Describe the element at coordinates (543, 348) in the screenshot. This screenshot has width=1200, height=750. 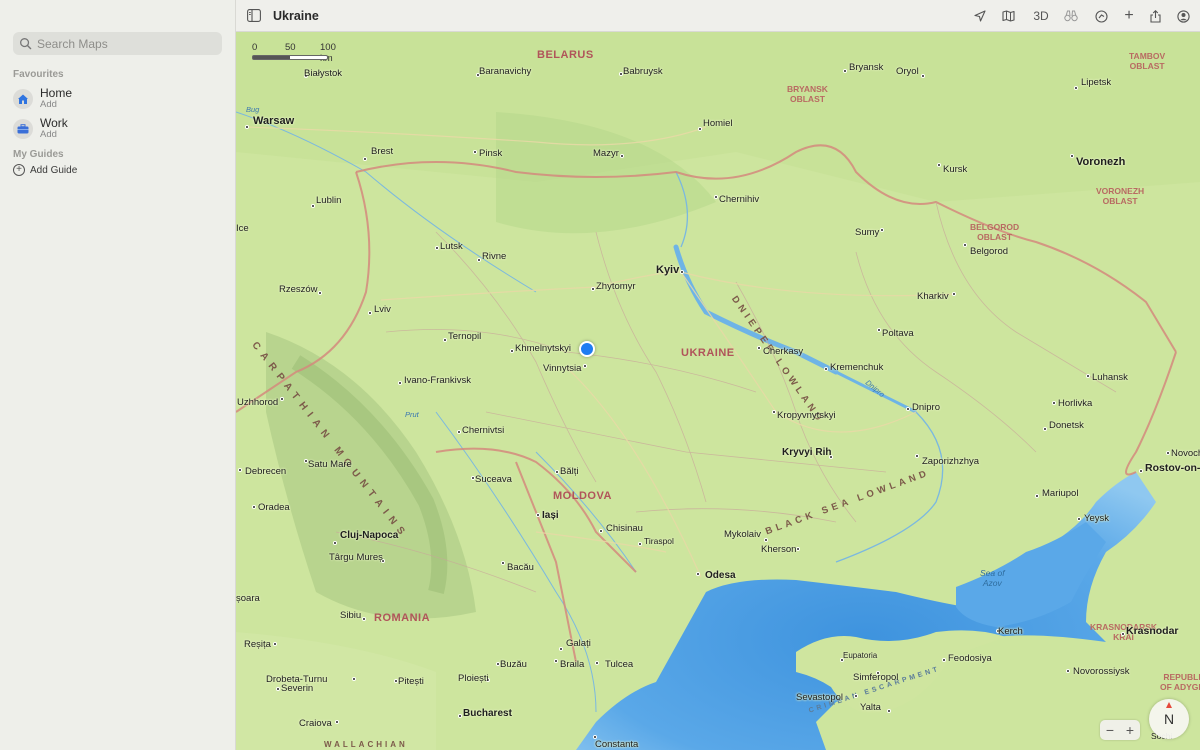
I see `city-label: Khmelnytskyi` at that location.